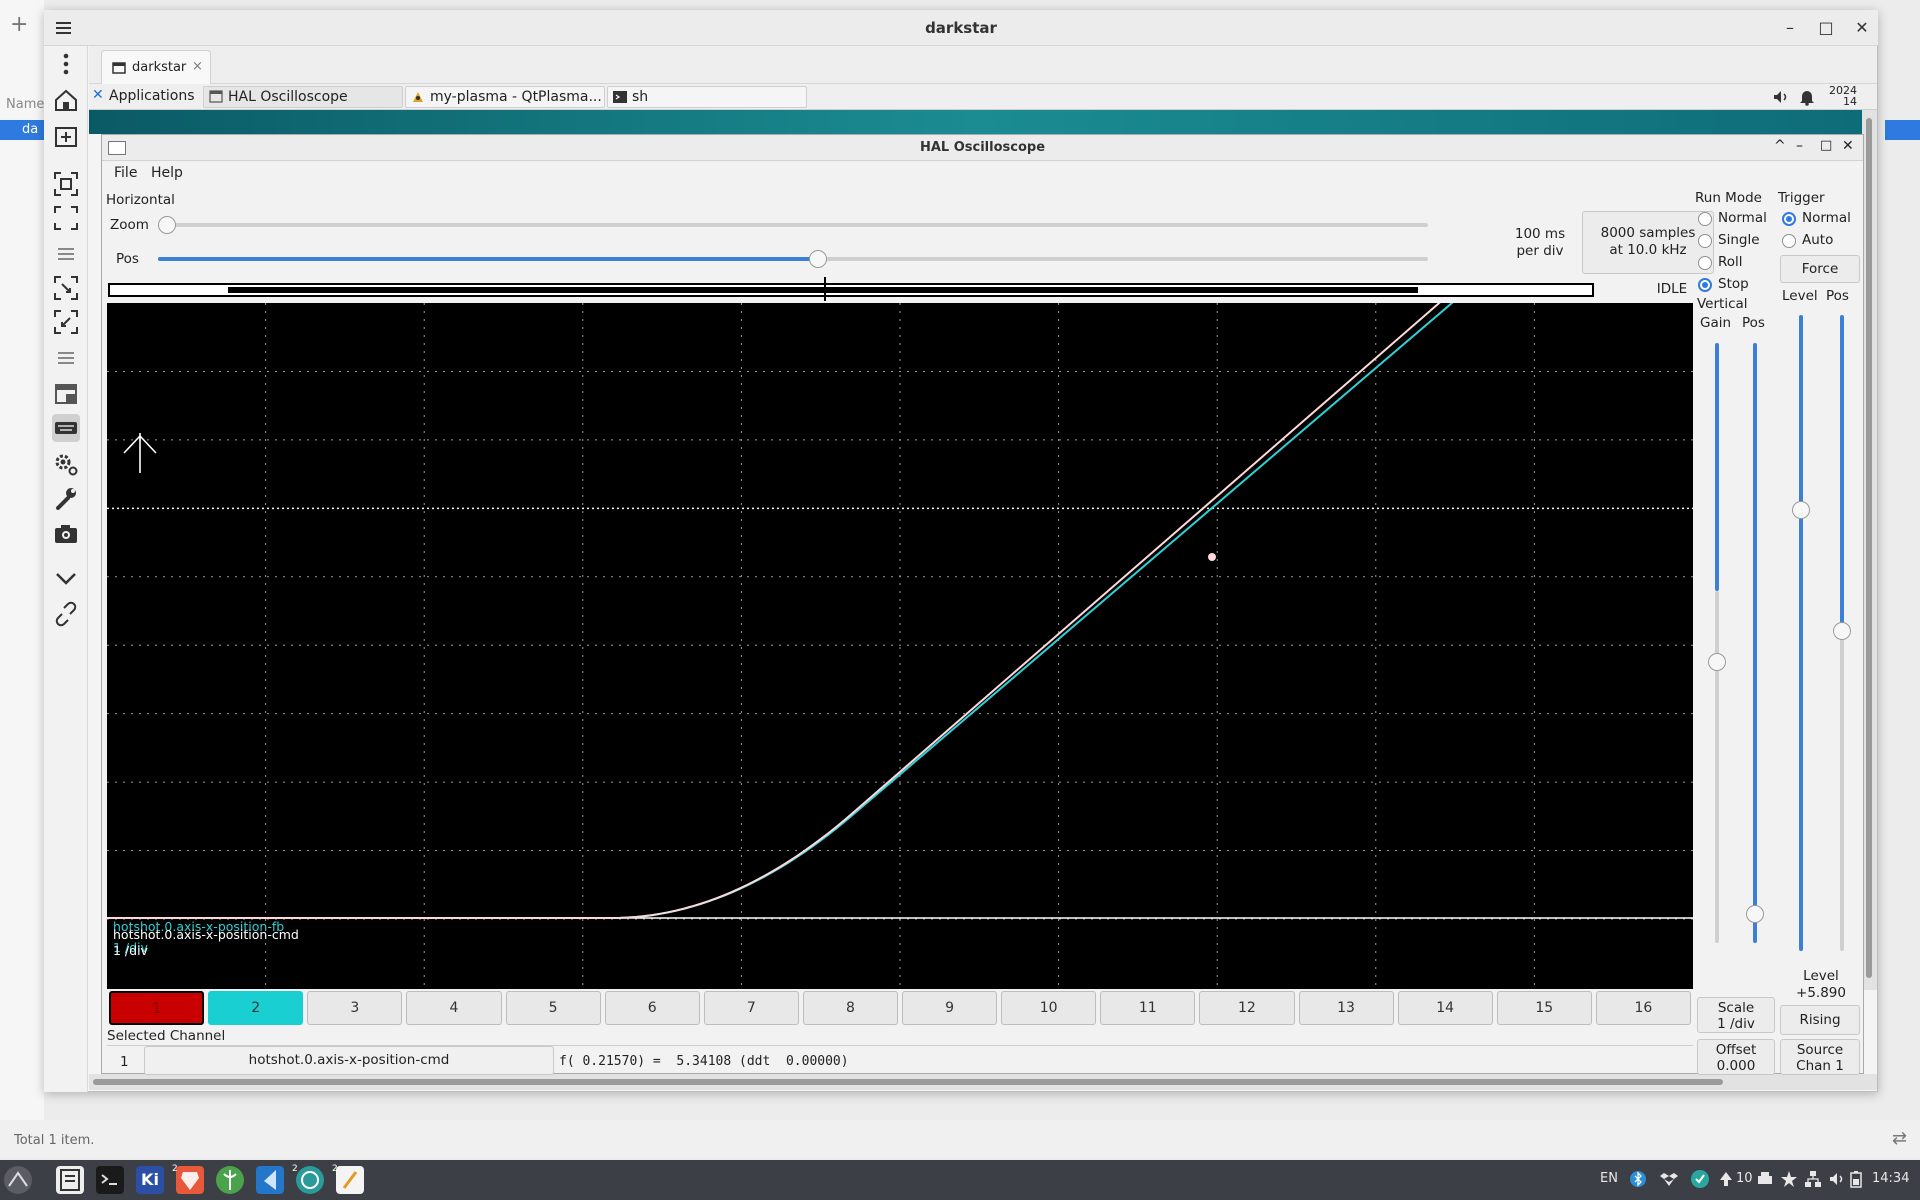 This screenshot has height=1200, width=1920. Describe the element at coordinates (1820, 1057) in the screenshot. I see `trigger-source-button: Source Chan 1` at that location.